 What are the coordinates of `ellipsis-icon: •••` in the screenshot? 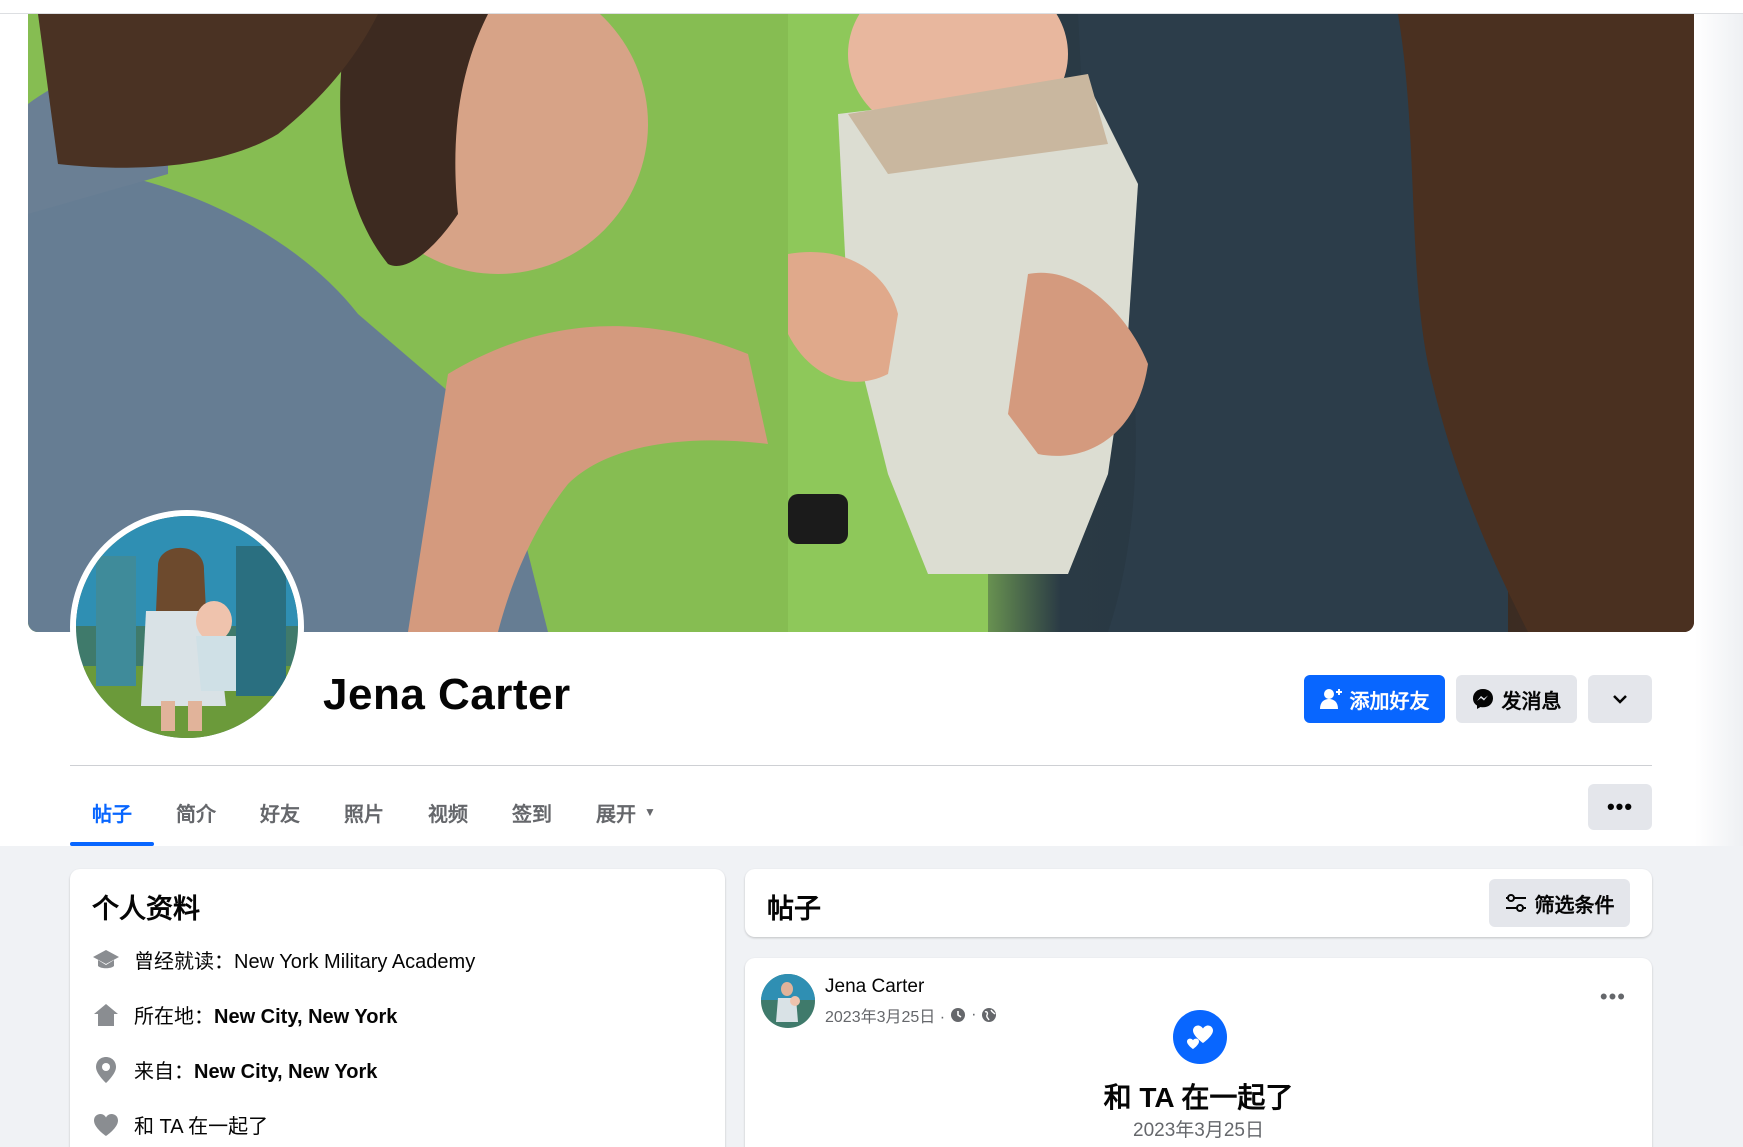 It's located at (1620, 806).